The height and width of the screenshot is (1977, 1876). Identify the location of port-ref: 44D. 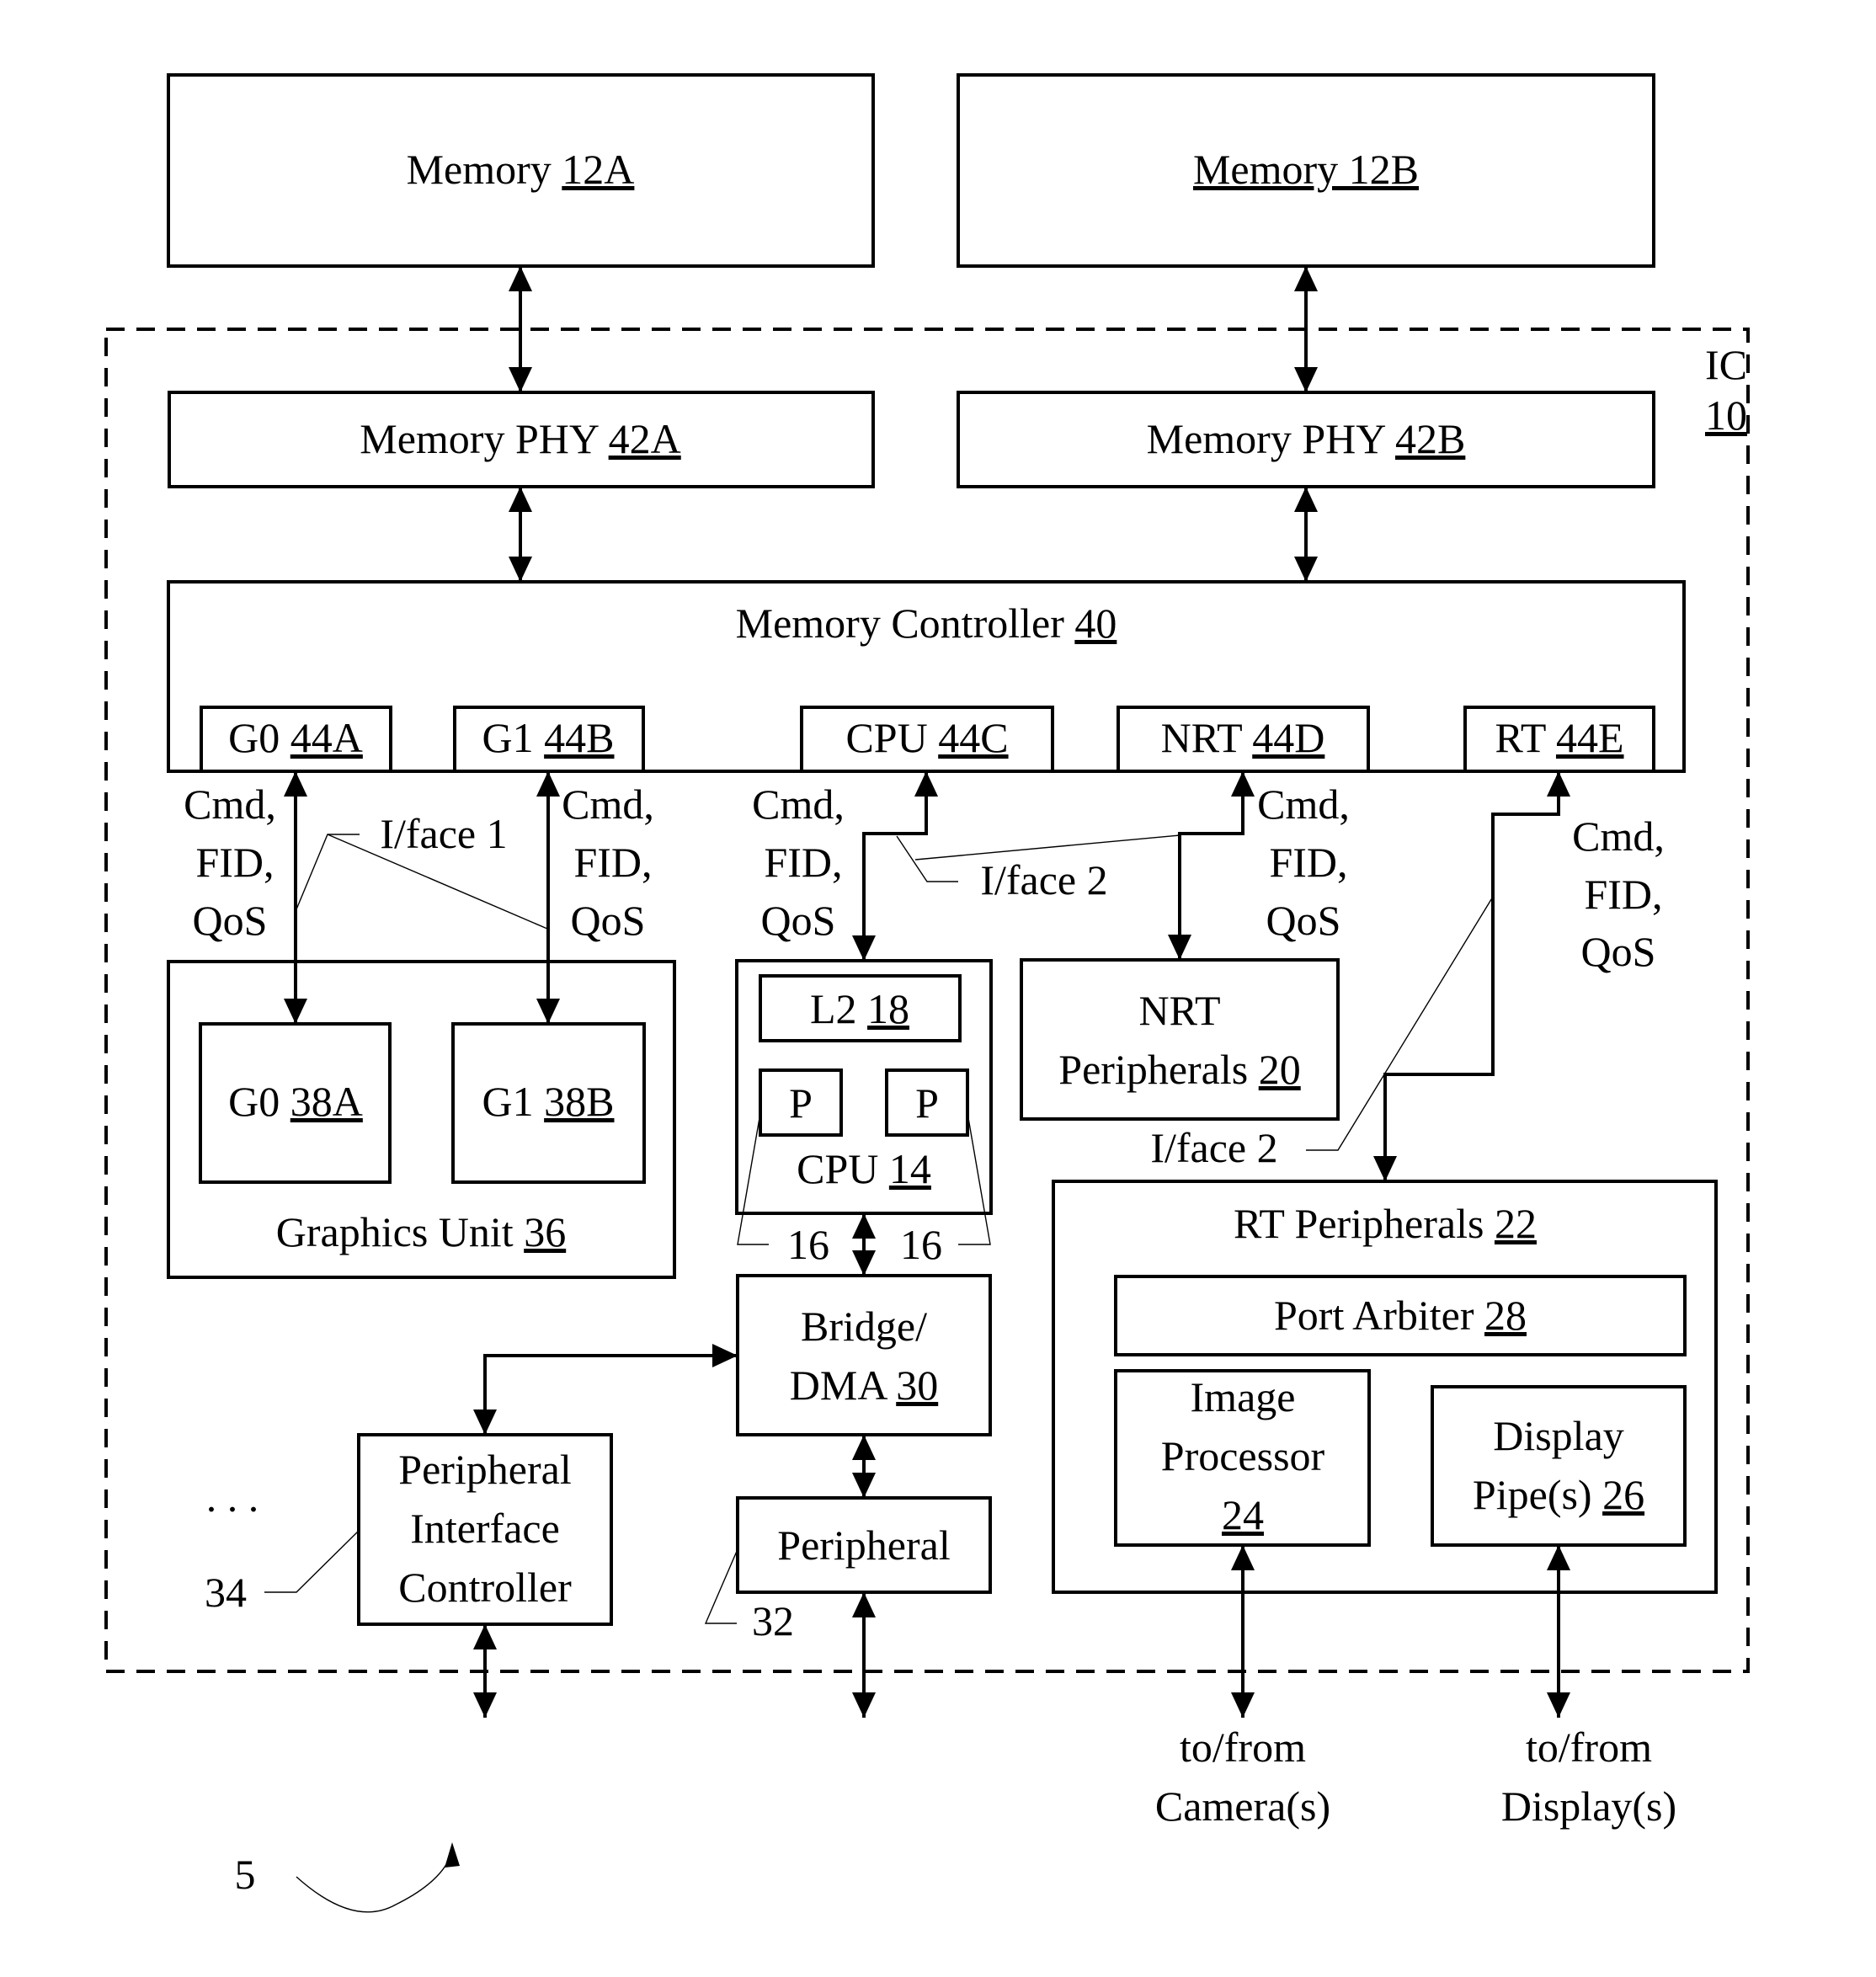
(1288, 737).